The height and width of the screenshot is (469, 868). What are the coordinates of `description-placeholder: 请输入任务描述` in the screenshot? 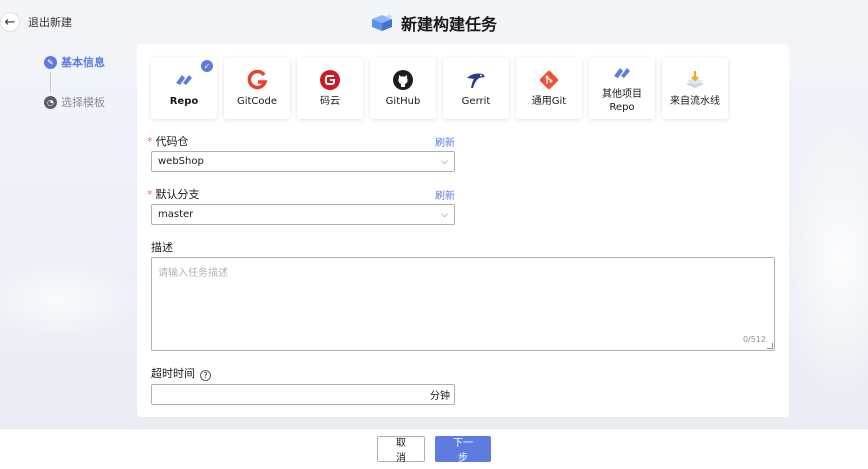 It's located at (193, 273).